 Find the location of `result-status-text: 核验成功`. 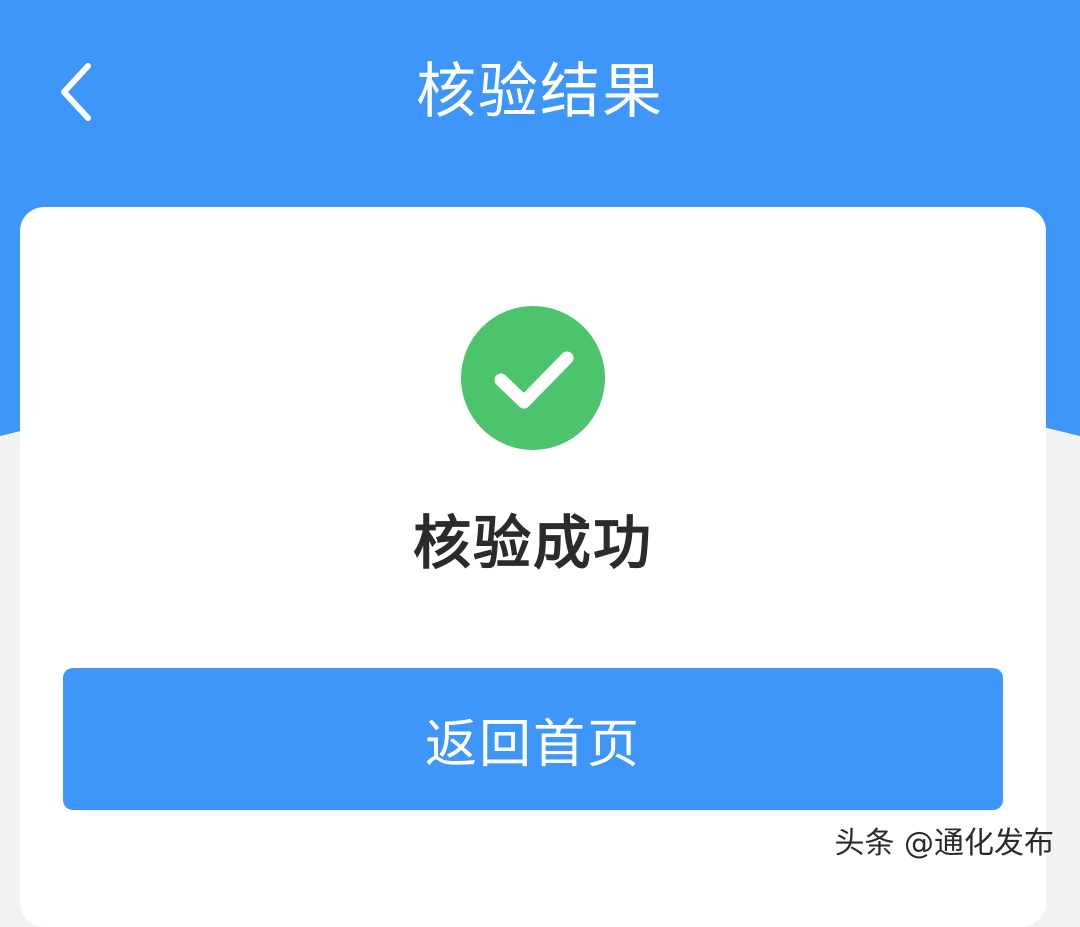

result-status-text: 核验成功 is located at coordinates (532, 543).